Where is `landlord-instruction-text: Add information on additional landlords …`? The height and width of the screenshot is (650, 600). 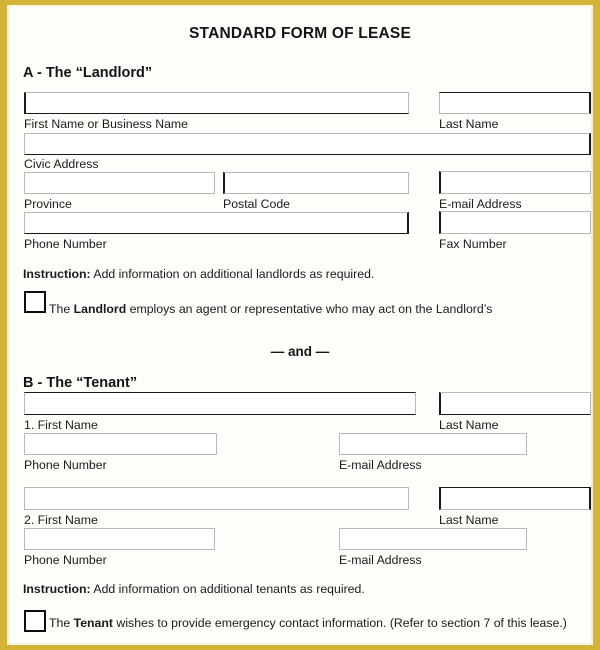 landlord-instruction-text: Add information on additional landlords … is located at coordinates (232, 274).